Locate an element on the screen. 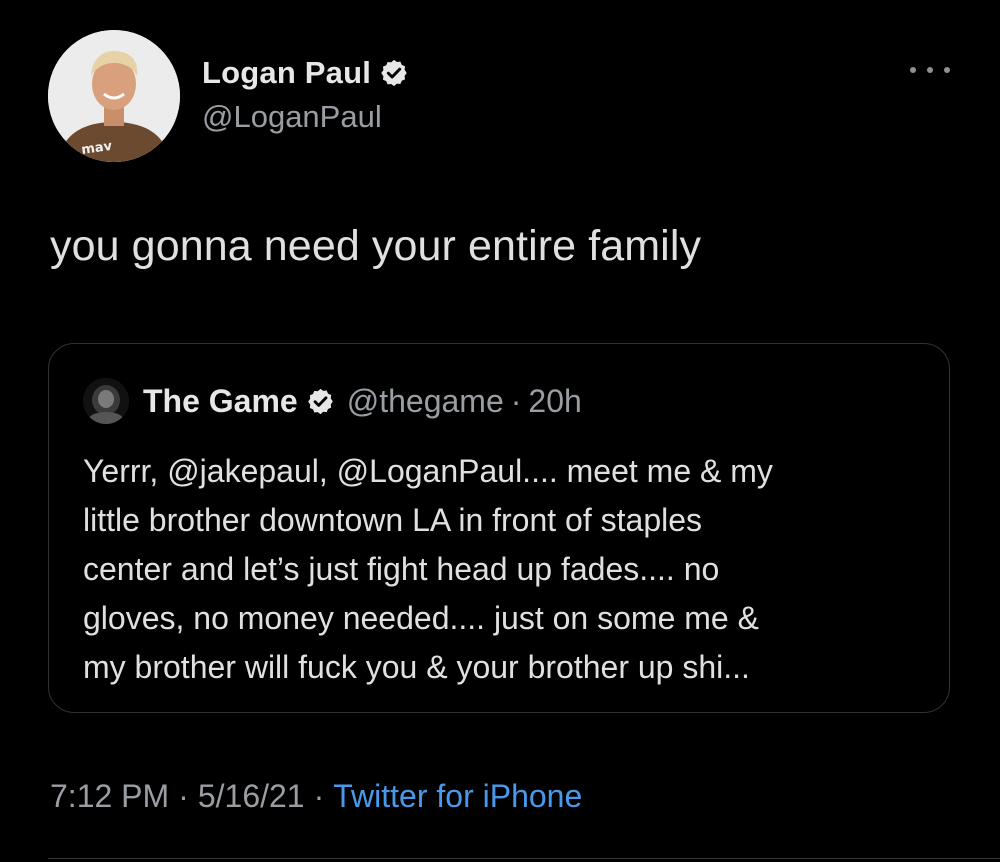 This screenshot has height=862, width=1000. tweet-time: 7:12 PM is located at coordinates (109, 796).